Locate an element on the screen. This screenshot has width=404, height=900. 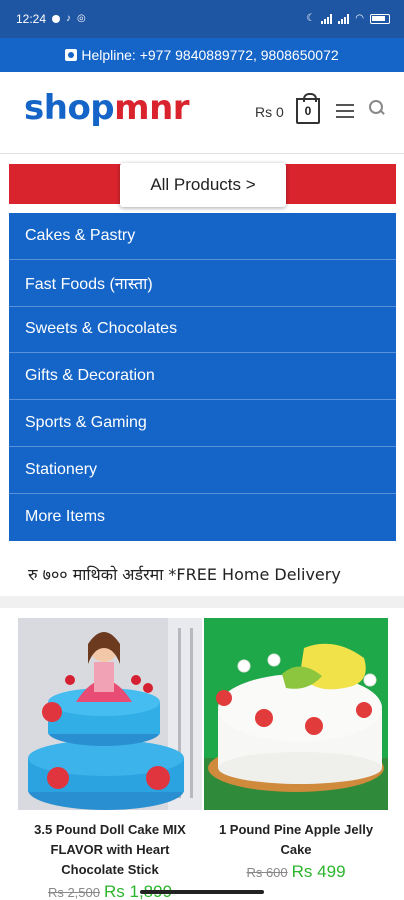
category-more-items: More Items is located at coordinates (202, 517).